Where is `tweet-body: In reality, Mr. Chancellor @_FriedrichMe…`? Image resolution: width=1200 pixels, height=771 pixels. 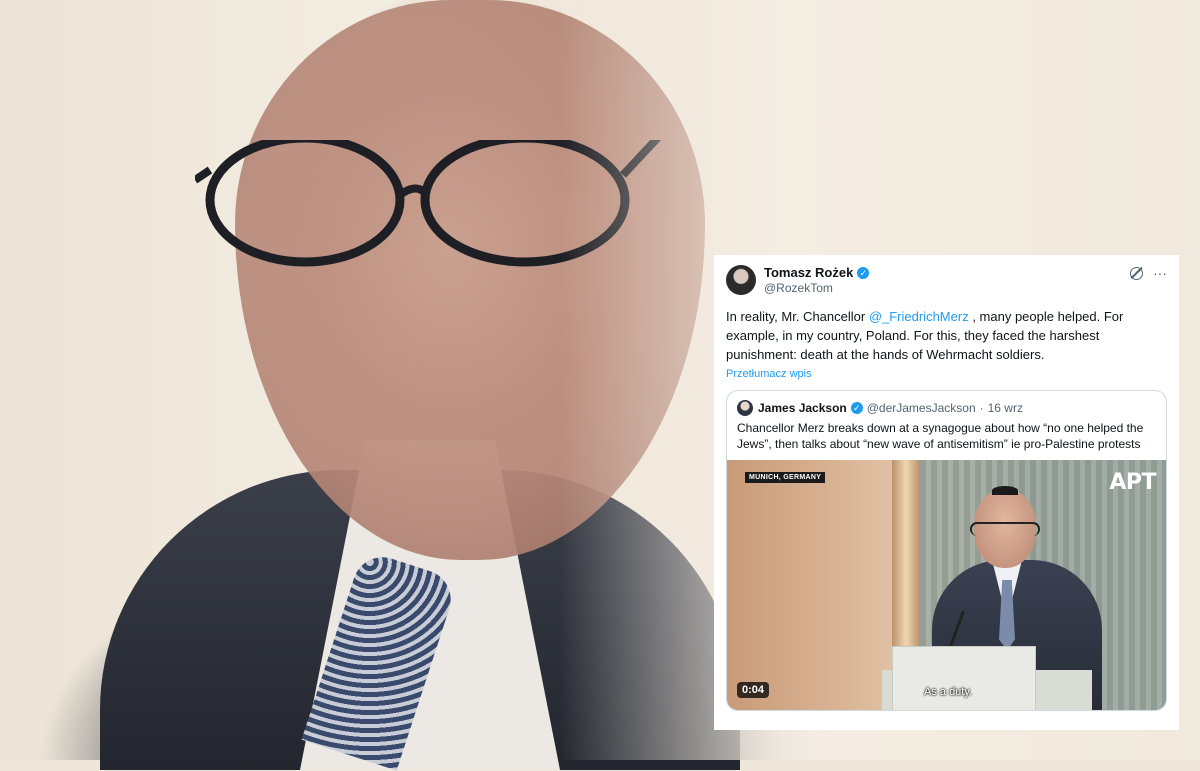
tweet-body: In reality, Mr. Chancellor @_FriedrichMe… is located at coordinates (946, 335).